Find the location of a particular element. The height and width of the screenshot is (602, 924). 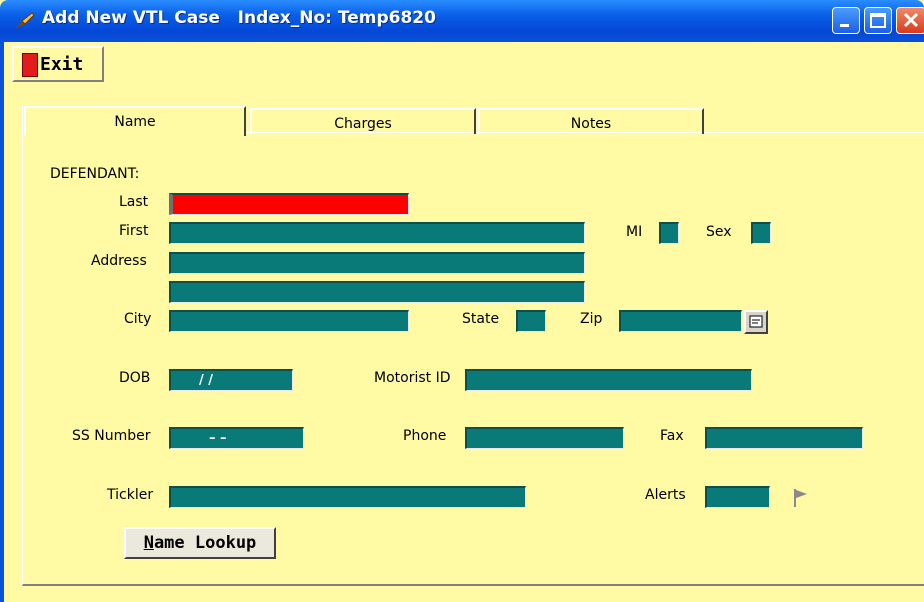

first-name-input is located at coordinates (377, 233).